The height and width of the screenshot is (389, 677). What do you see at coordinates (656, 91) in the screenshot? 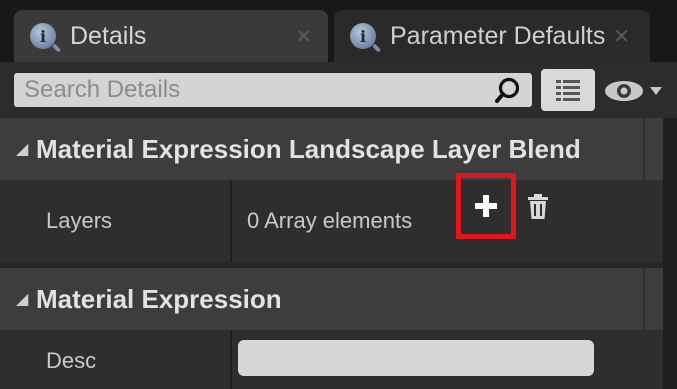
I see `chevron-down-icon` at bounding box center [656, 91].